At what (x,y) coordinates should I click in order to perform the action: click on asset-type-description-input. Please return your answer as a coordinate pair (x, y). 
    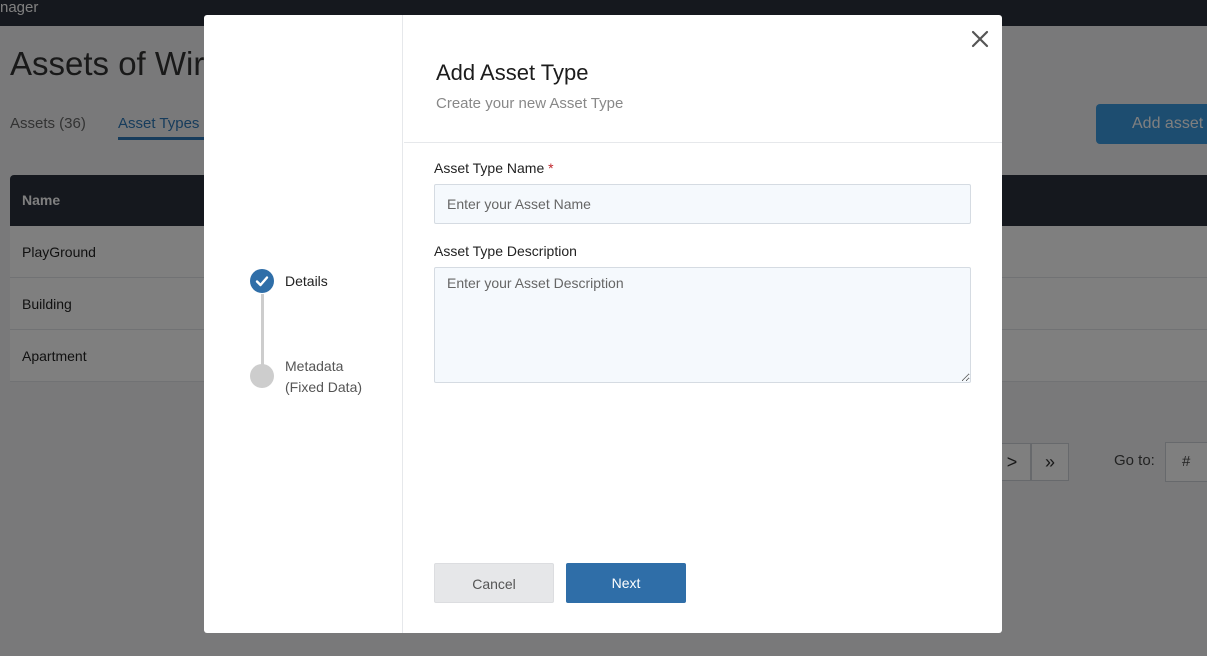
    Looking at the image, I should click on (702, 325).